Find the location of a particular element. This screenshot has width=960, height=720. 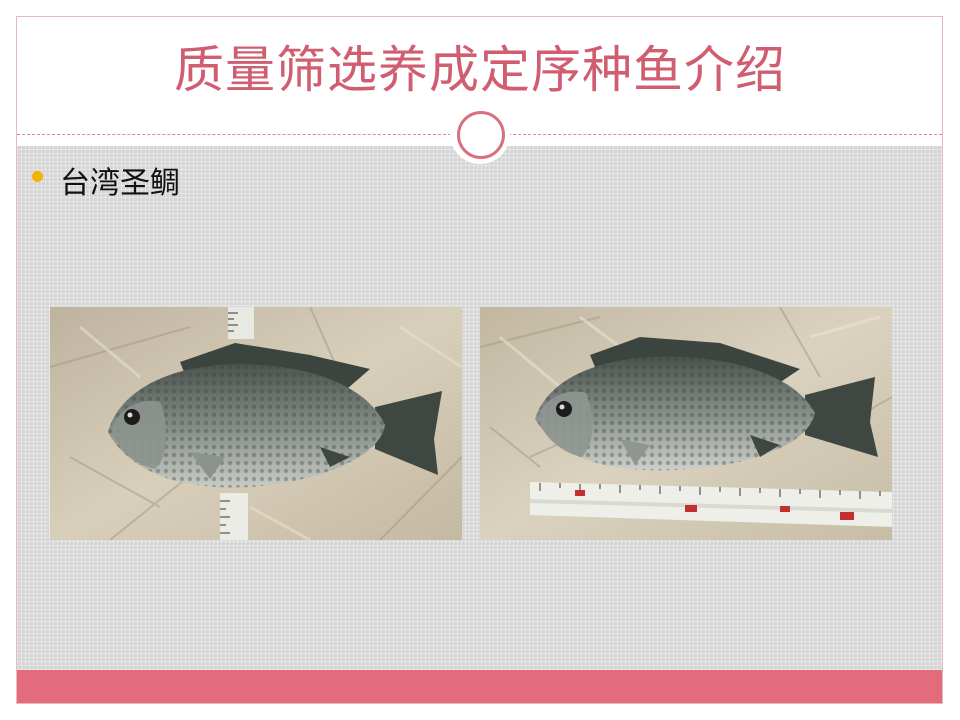

bullet-icon is located at coordinates (37, 176).